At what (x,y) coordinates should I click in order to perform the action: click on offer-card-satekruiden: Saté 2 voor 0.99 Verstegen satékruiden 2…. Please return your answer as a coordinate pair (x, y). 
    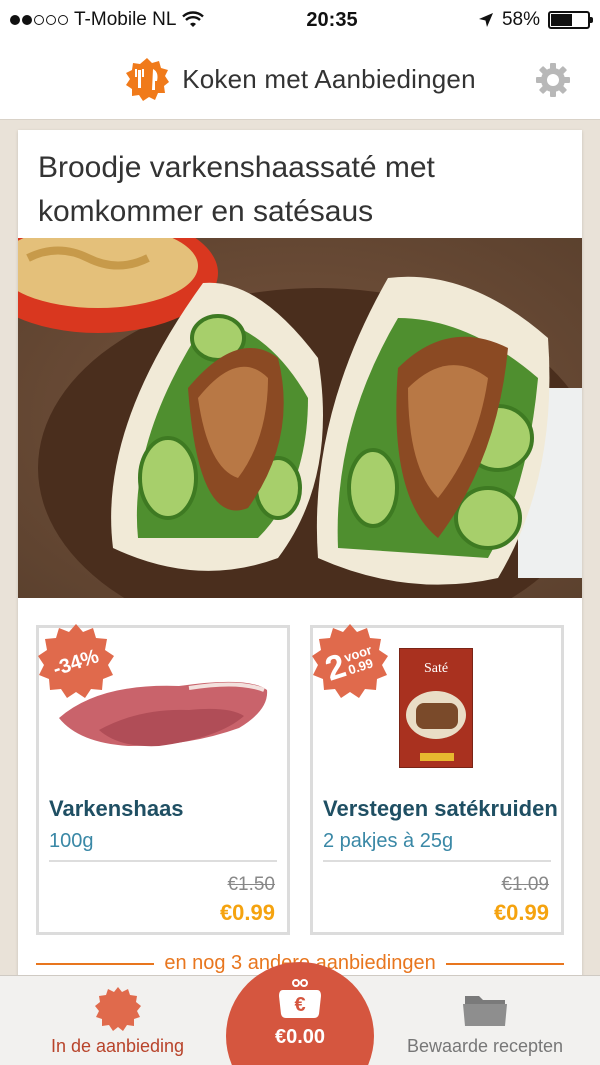
    Looking at the image, I should click on (437, 779).